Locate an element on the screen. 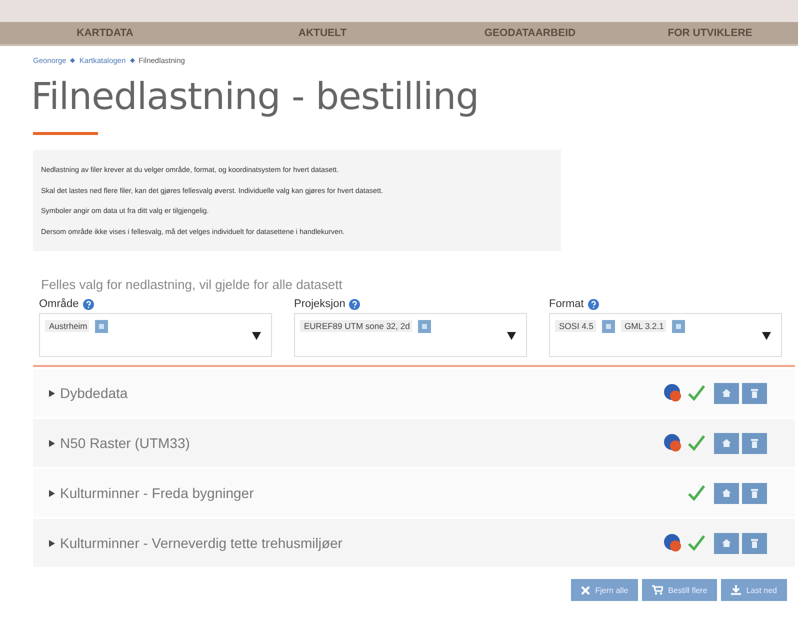 The width and height of the screenshot is (798, 621). cart-button: Bestill flere is located at coordinates (680, 590).